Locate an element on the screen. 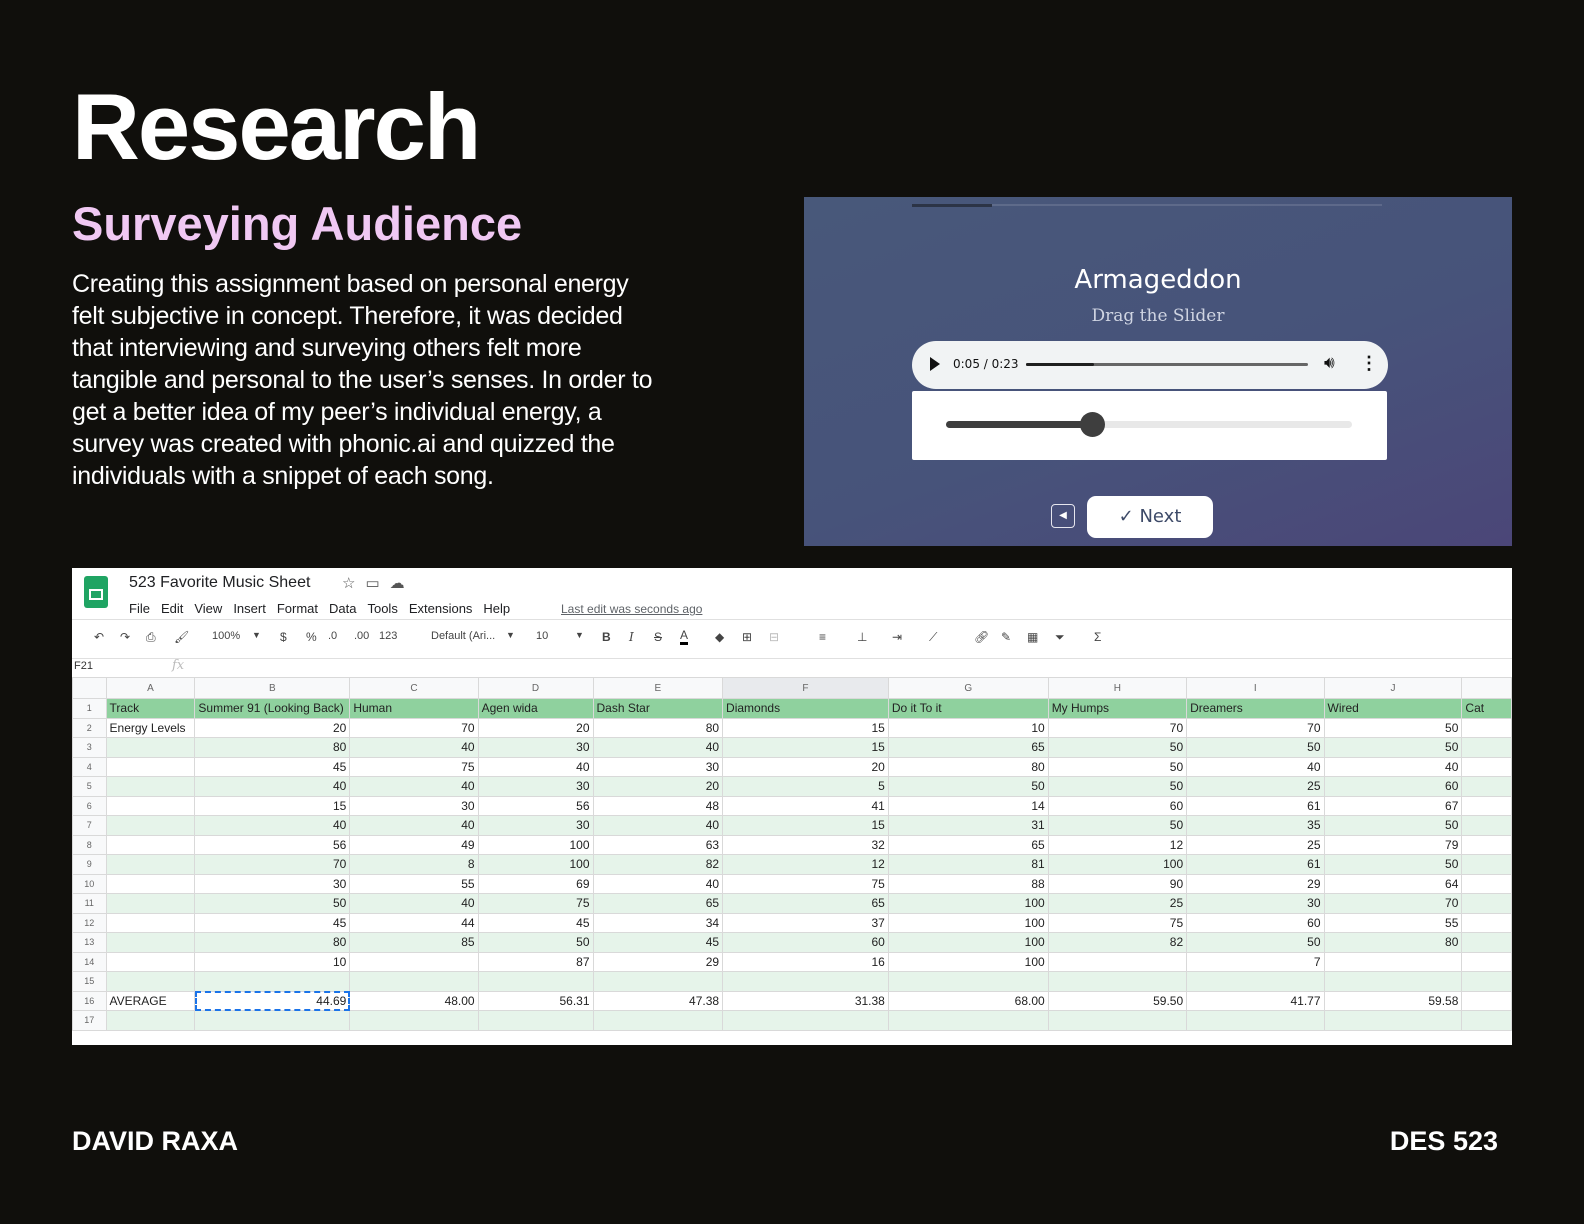 This screenshot has height=1224, width=1584. bold-button: B is located at coordinates (606, 637).